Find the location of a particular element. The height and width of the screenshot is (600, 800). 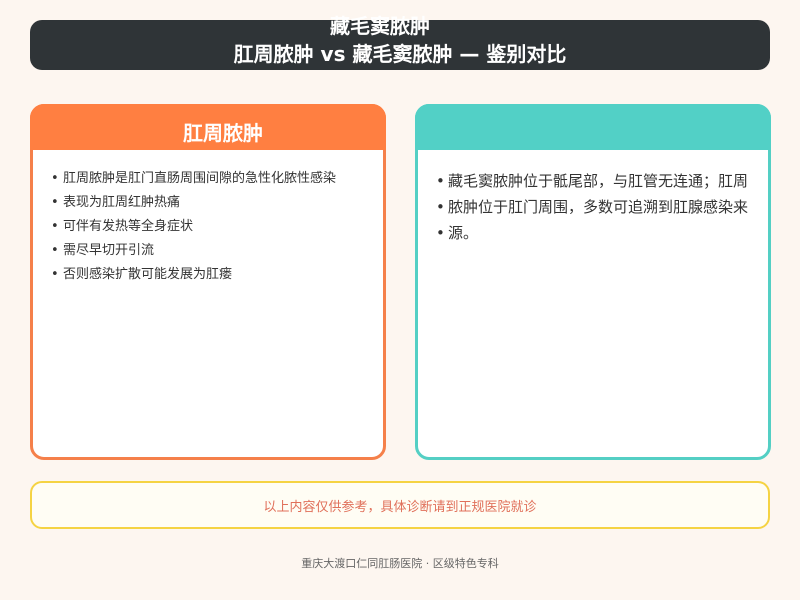

list-item: 源。 is located at coordinates (601, 233).